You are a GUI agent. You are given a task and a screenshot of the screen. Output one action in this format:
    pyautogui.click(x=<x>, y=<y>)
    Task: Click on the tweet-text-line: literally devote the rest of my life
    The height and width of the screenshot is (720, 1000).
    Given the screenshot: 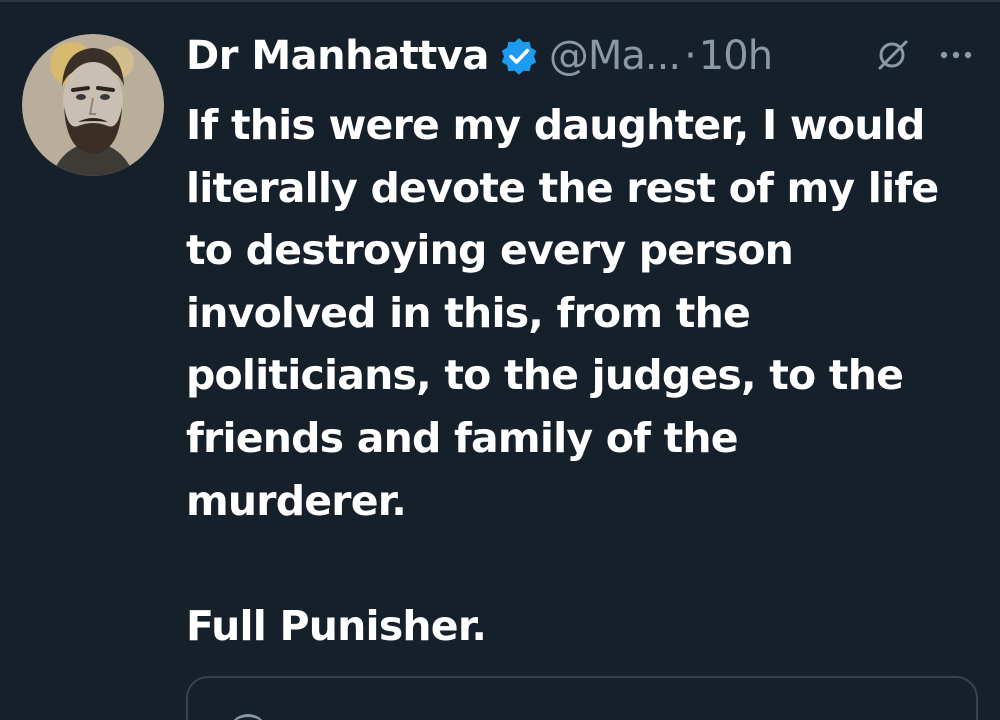 What is the action you would take?
    pyautogui.click(x=562, y=187)
    